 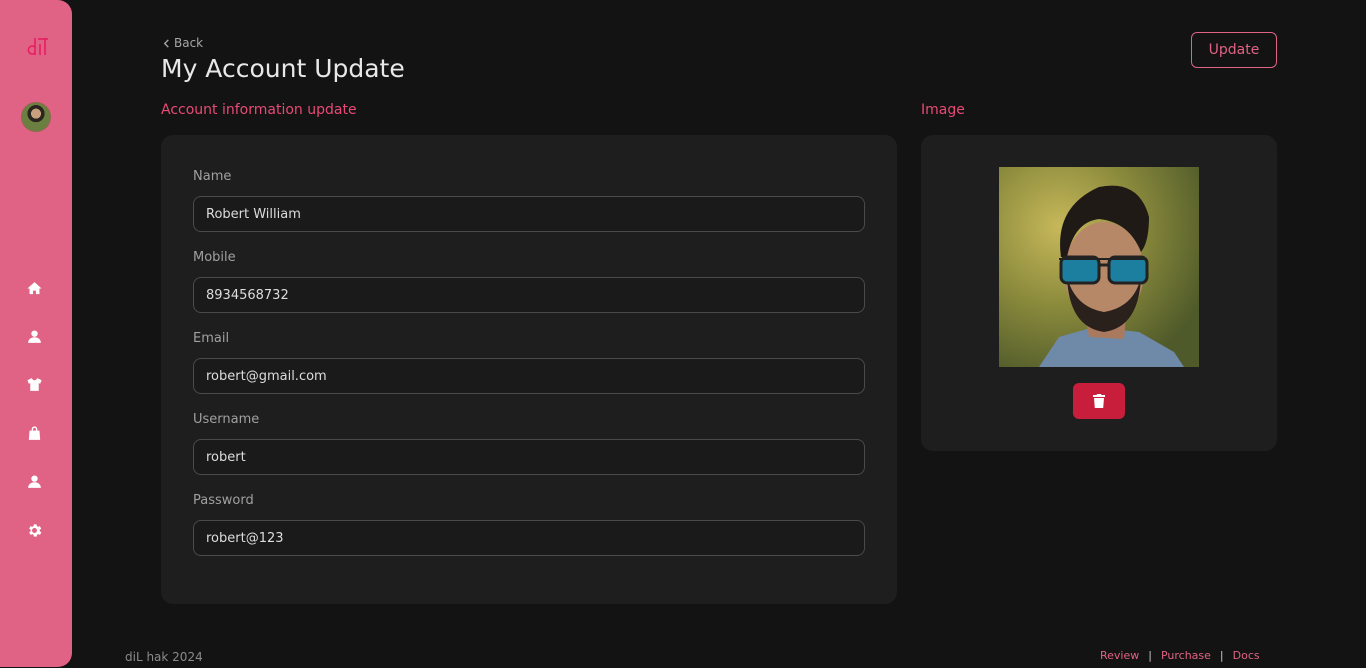 What do you see at coordinates (34, 288) in the screenshot?
I see `home-icon` at bounding box center [34, 288].